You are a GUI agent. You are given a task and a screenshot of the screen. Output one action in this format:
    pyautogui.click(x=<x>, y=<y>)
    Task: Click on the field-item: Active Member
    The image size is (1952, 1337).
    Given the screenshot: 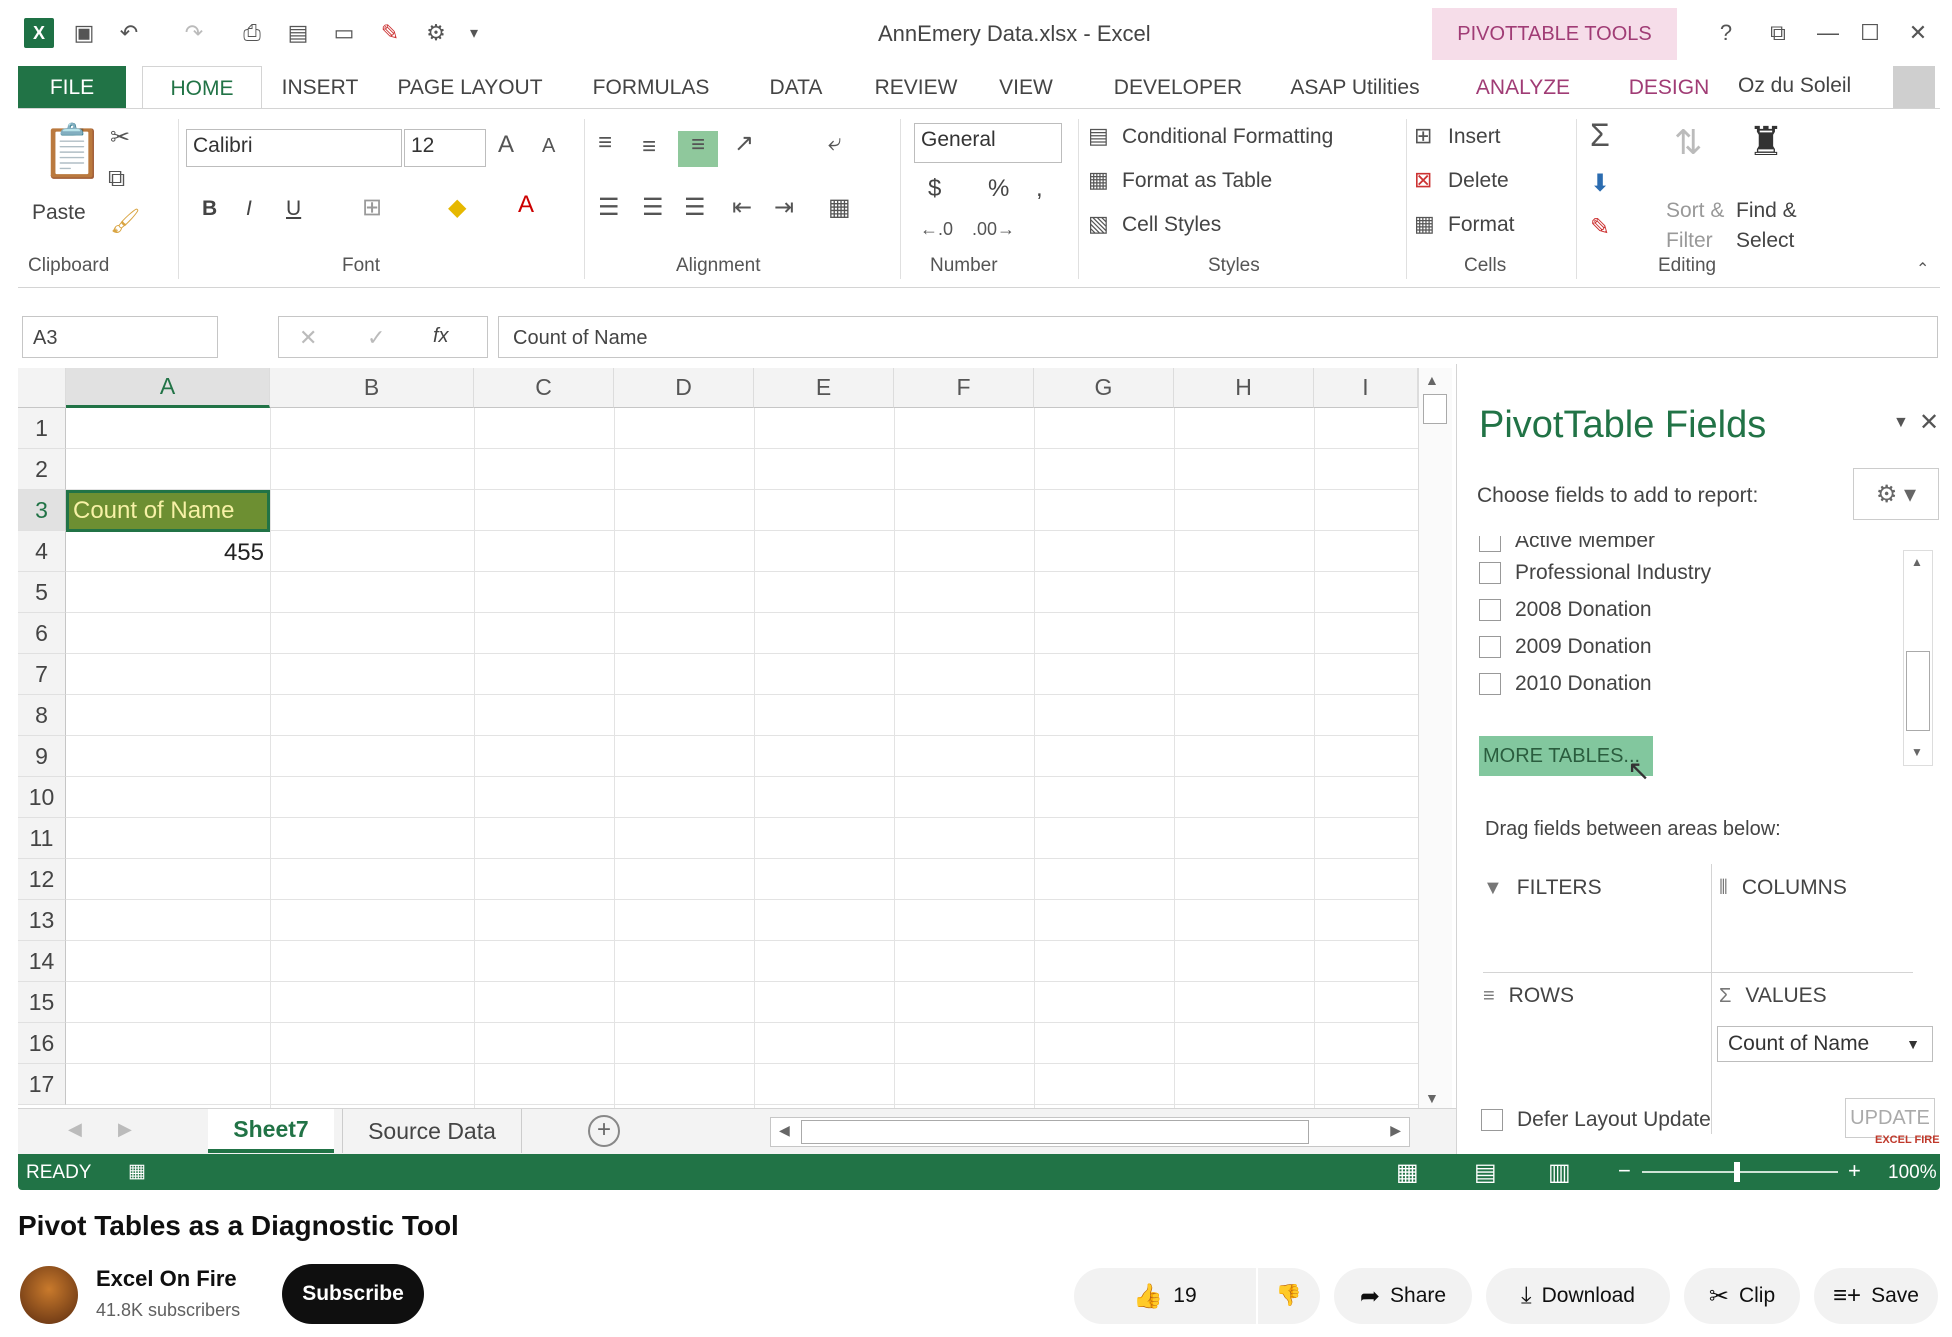 What is the action you would take?
    pyautogui.click(x=1567, y=546)
    